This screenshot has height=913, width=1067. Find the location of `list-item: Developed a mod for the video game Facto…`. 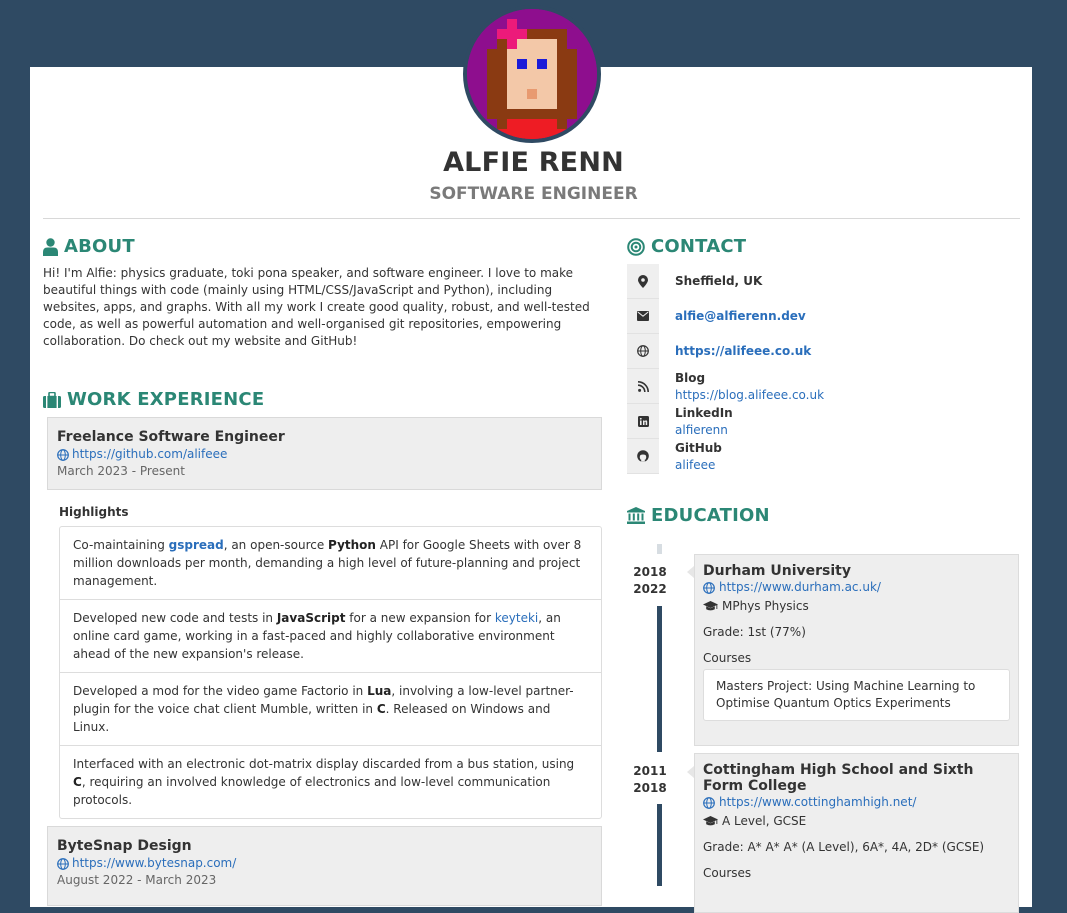

list-item: Developed a mod for the video game Facto… is located at coordinates (330, 709).